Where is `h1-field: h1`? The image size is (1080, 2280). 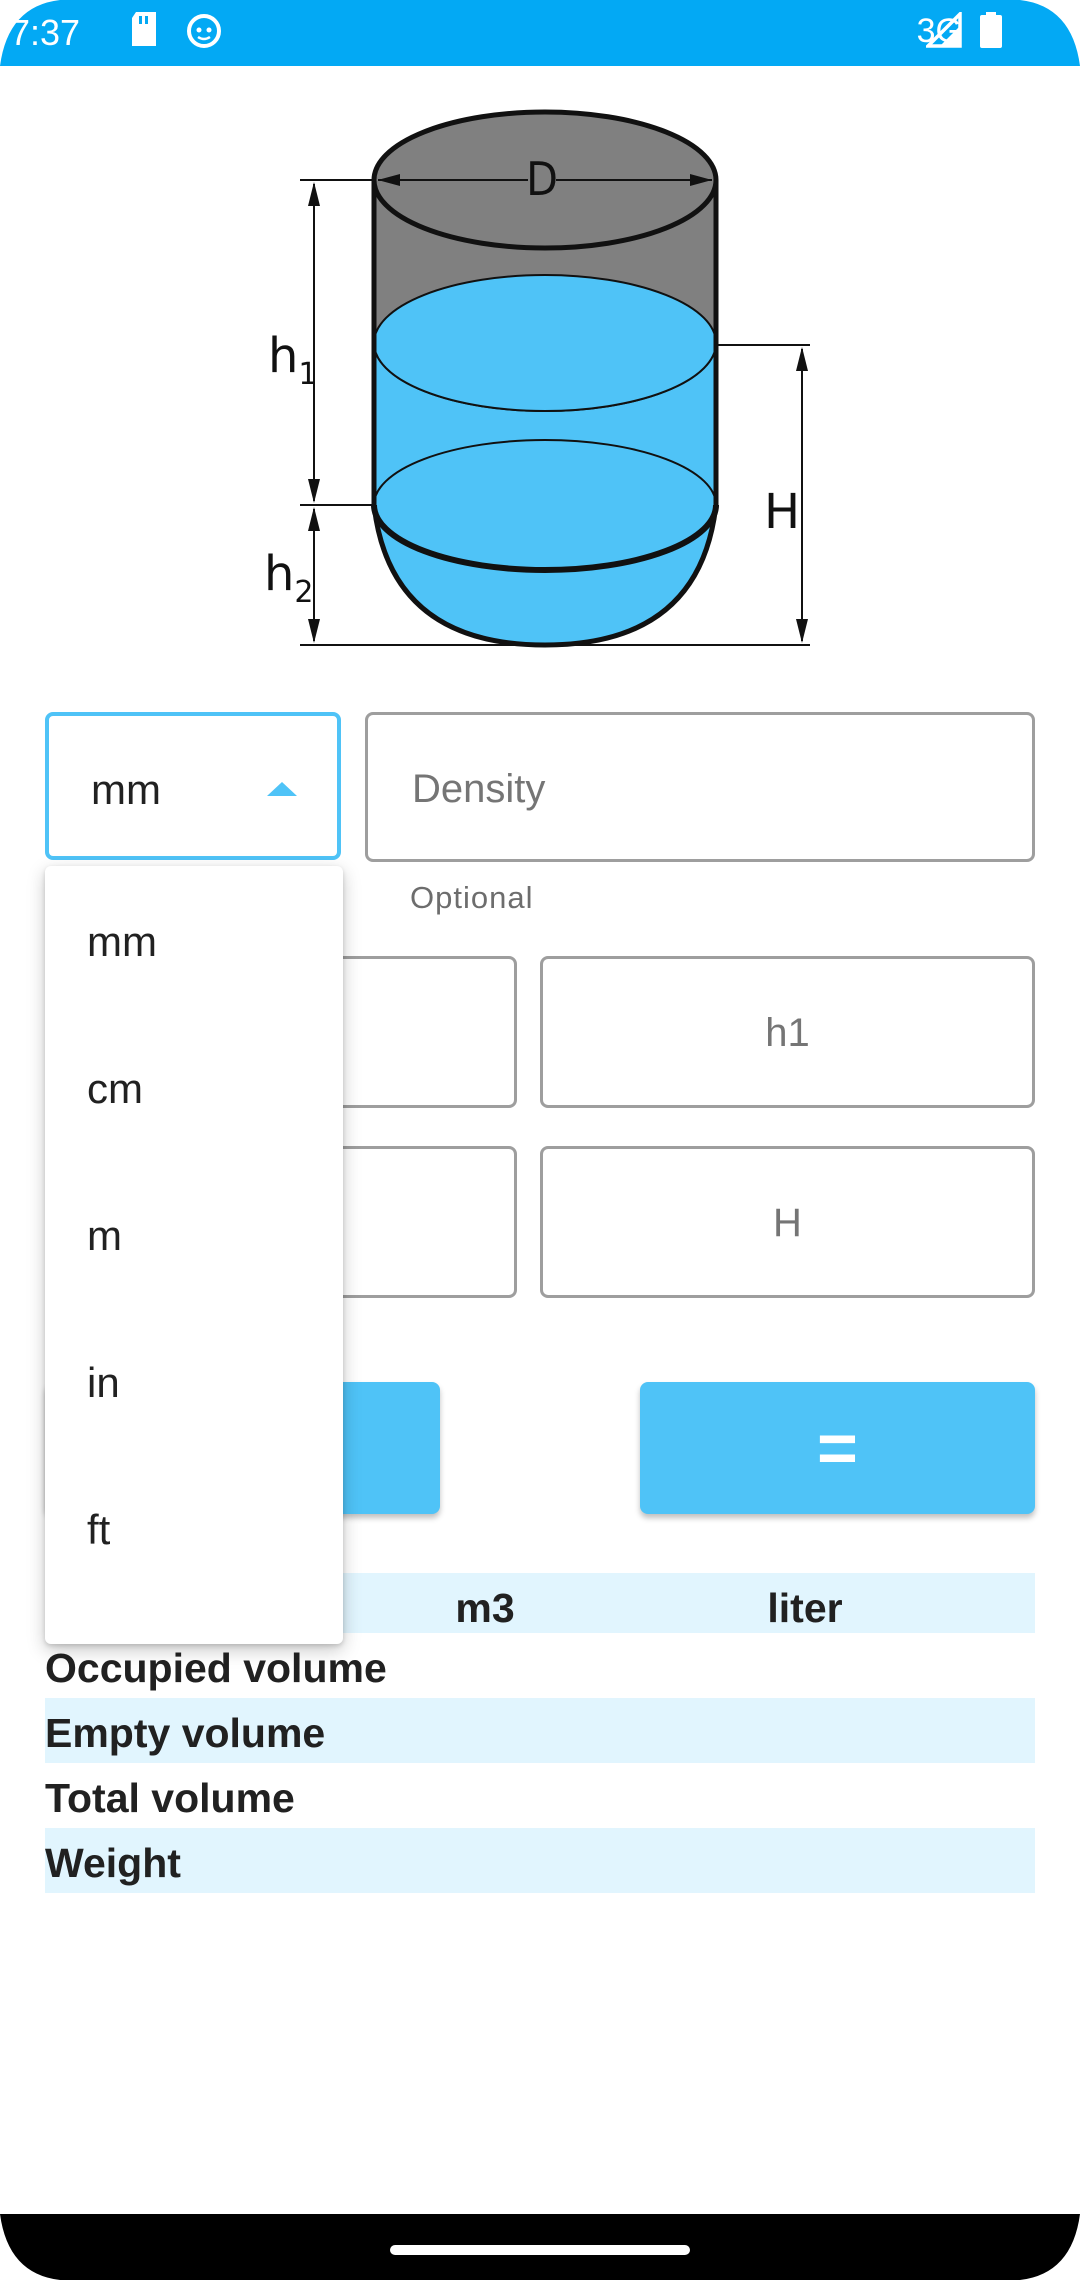
h1-field: h1 is located at coordinates (787, 1032).